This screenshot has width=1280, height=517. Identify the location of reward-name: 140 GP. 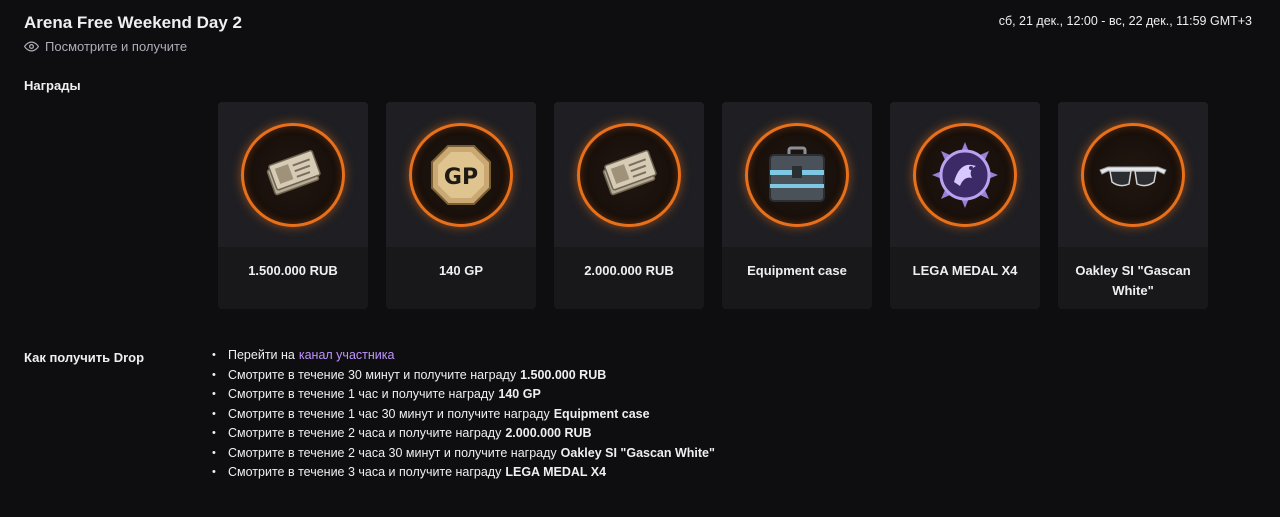
(461, 270).